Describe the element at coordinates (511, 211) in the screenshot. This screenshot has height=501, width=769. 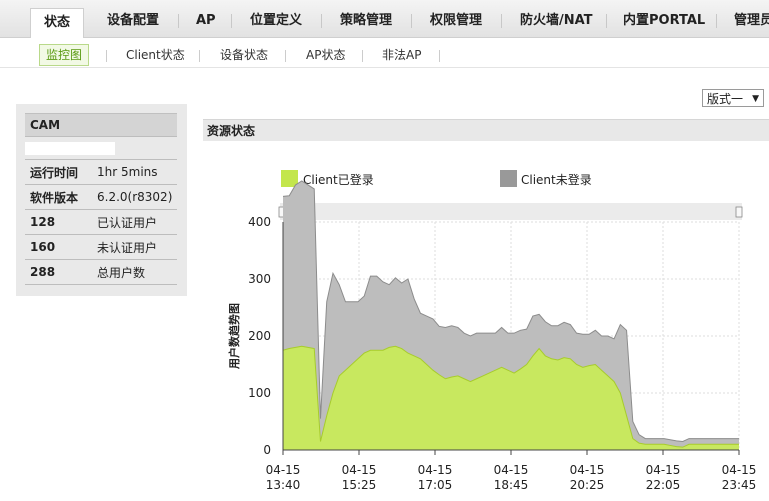
I see `range-selector` at that location.